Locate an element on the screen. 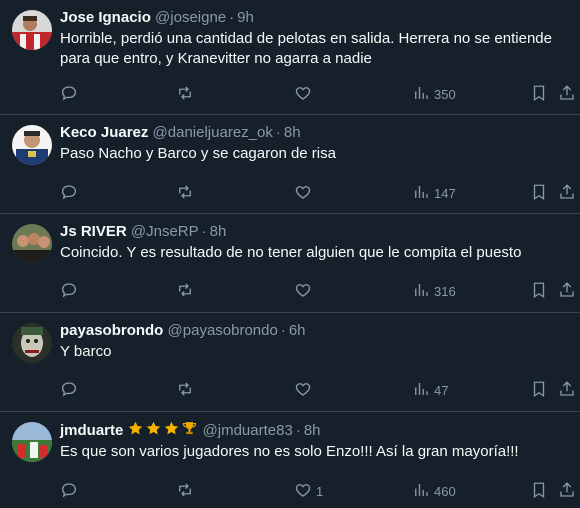 Image resolution: width=580 pixels, height=508 pixels. views-button: 316 is located at coordinates (434, 291).